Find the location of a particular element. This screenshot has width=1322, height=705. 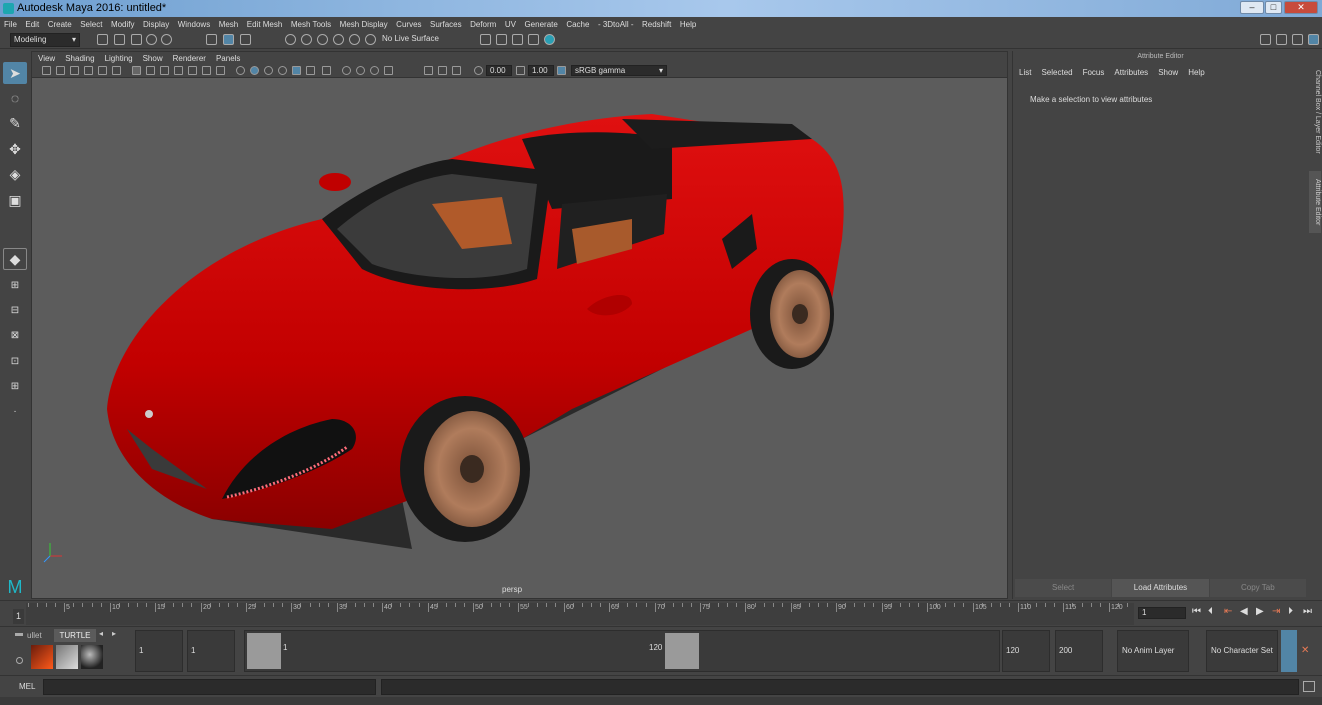

side-by-side-layout-icon: ⊟ is located at coordinates (15, 310).